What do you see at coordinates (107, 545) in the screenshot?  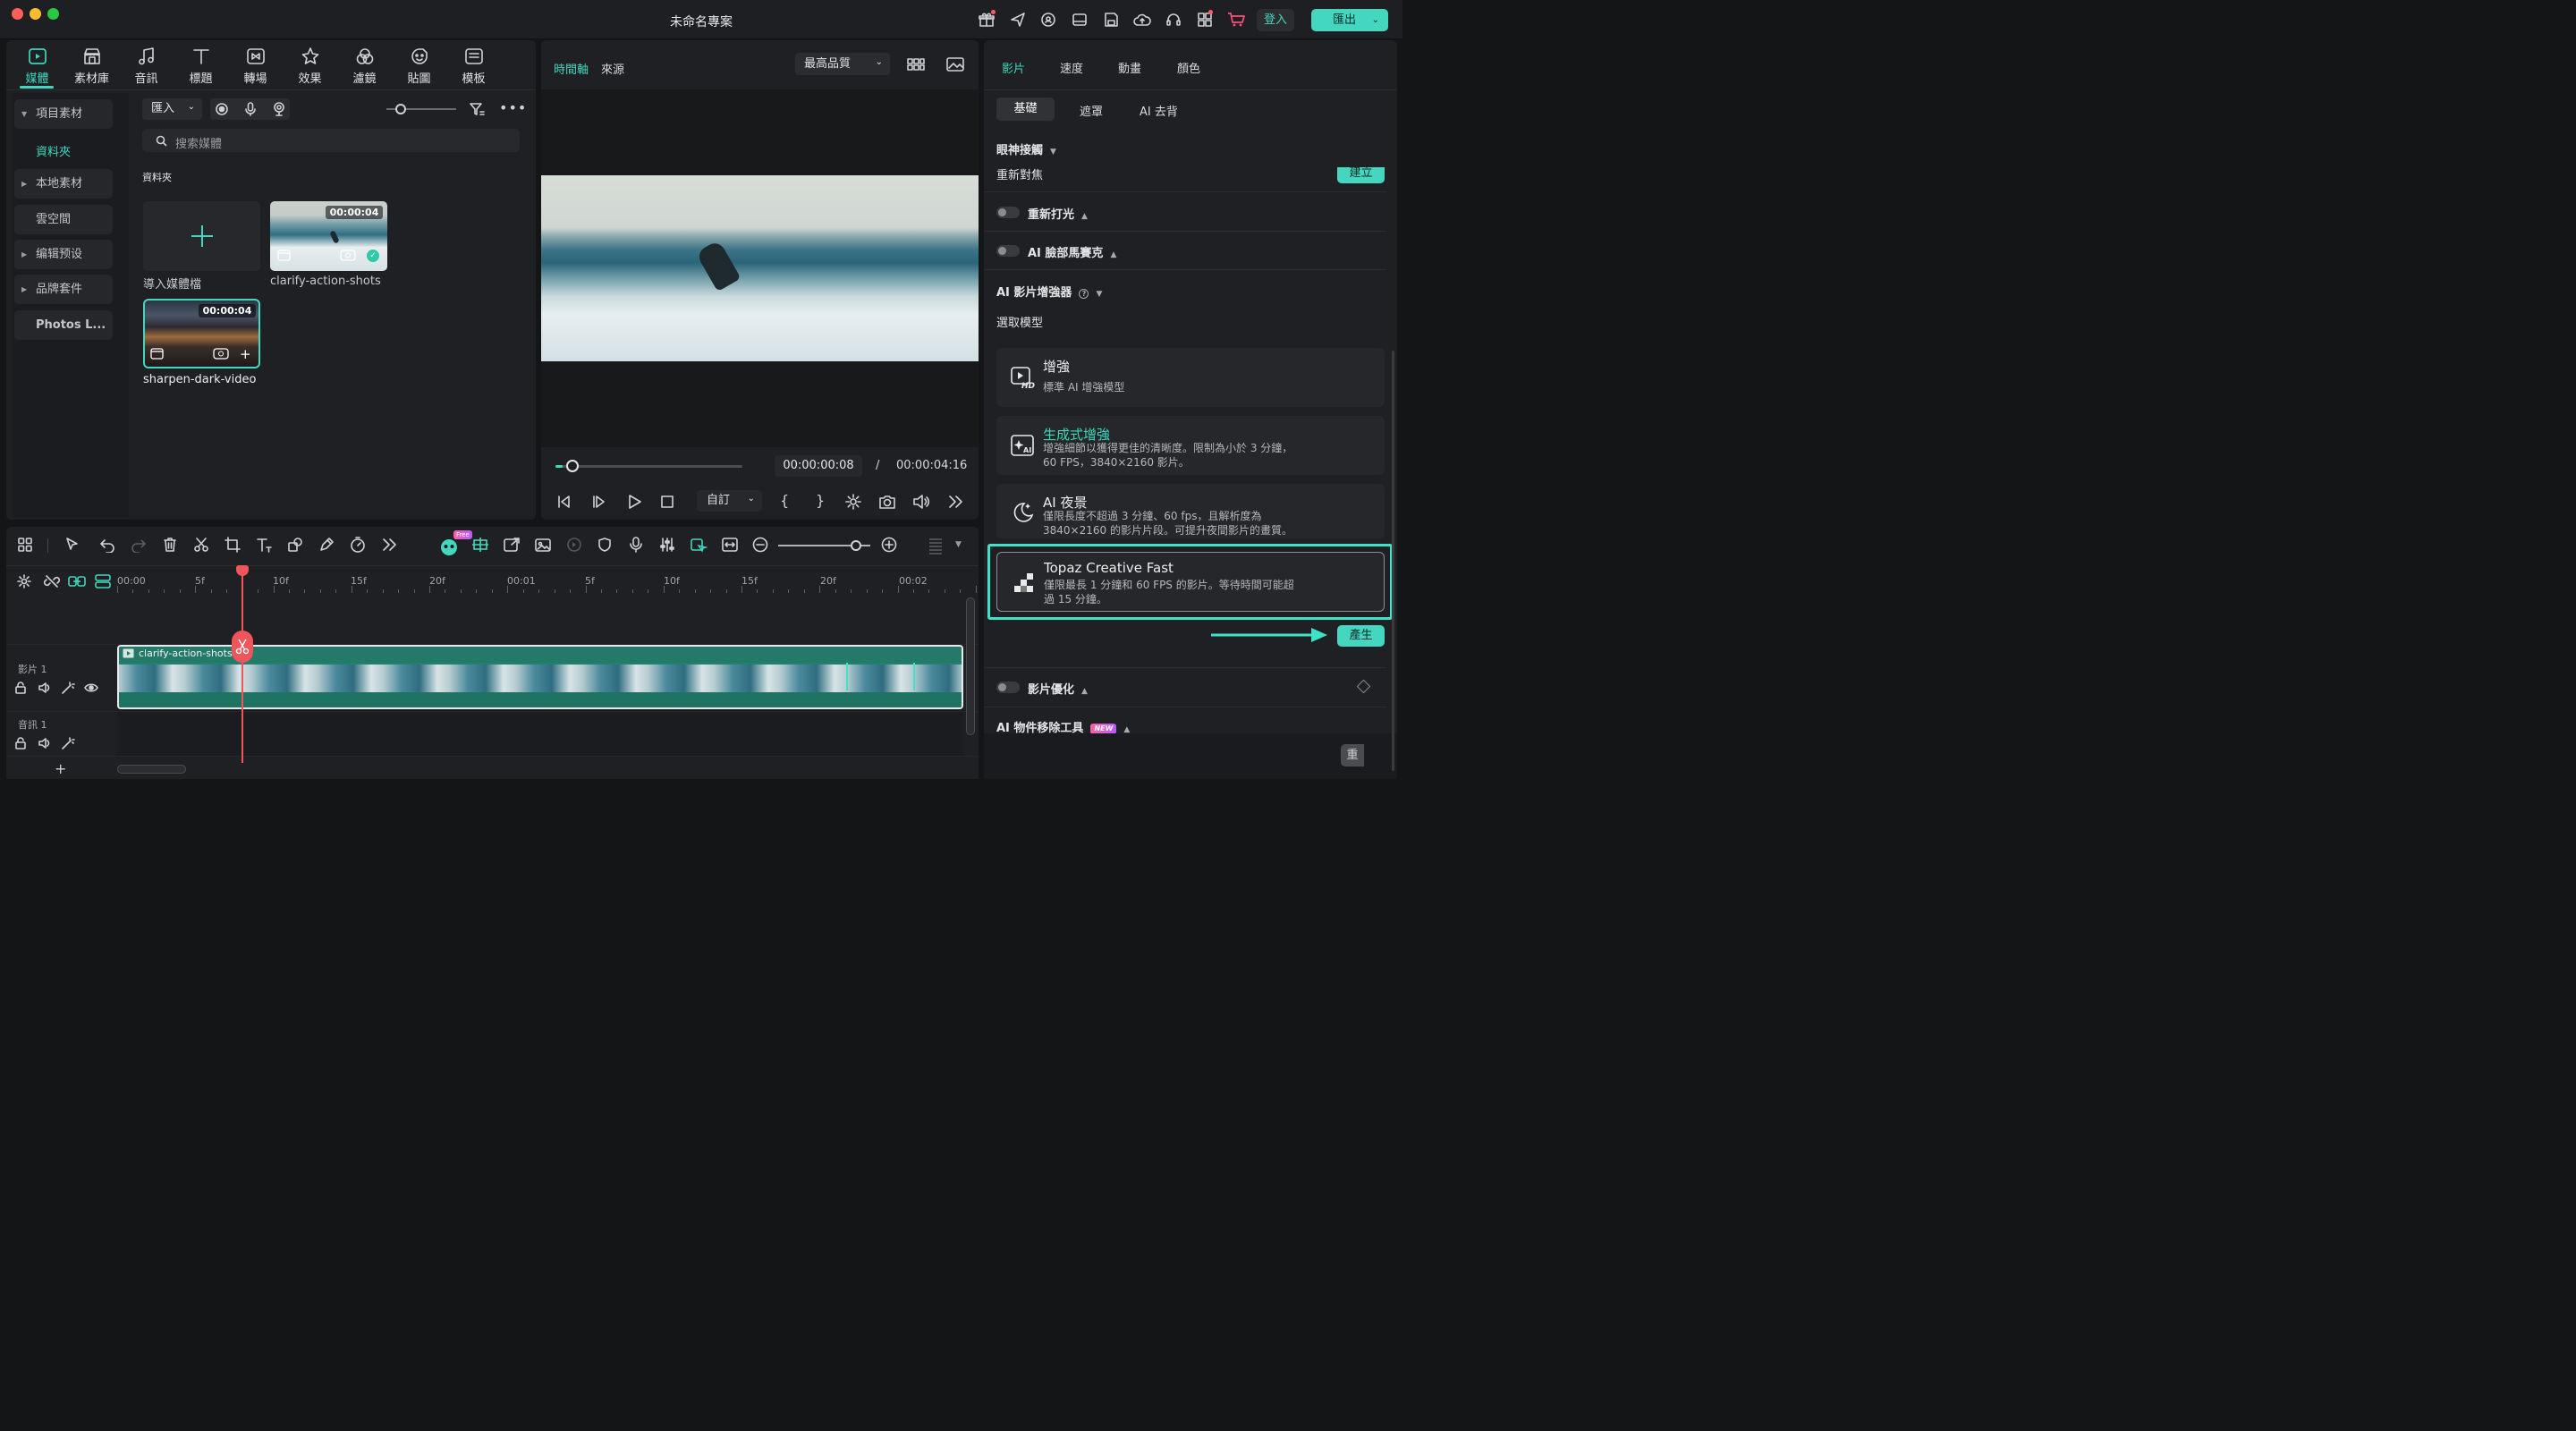 I see `undo-icon` at bounding box center [107, 545].